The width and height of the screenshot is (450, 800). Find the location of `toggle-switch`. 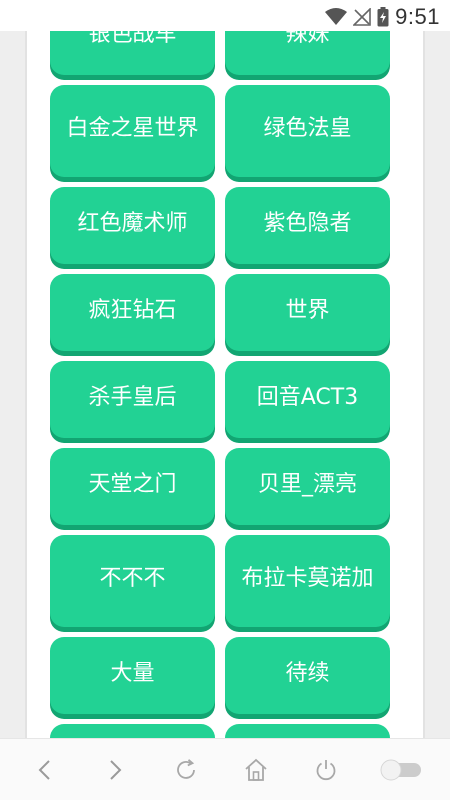

toggle-switch is located at coordinates (401, 770).